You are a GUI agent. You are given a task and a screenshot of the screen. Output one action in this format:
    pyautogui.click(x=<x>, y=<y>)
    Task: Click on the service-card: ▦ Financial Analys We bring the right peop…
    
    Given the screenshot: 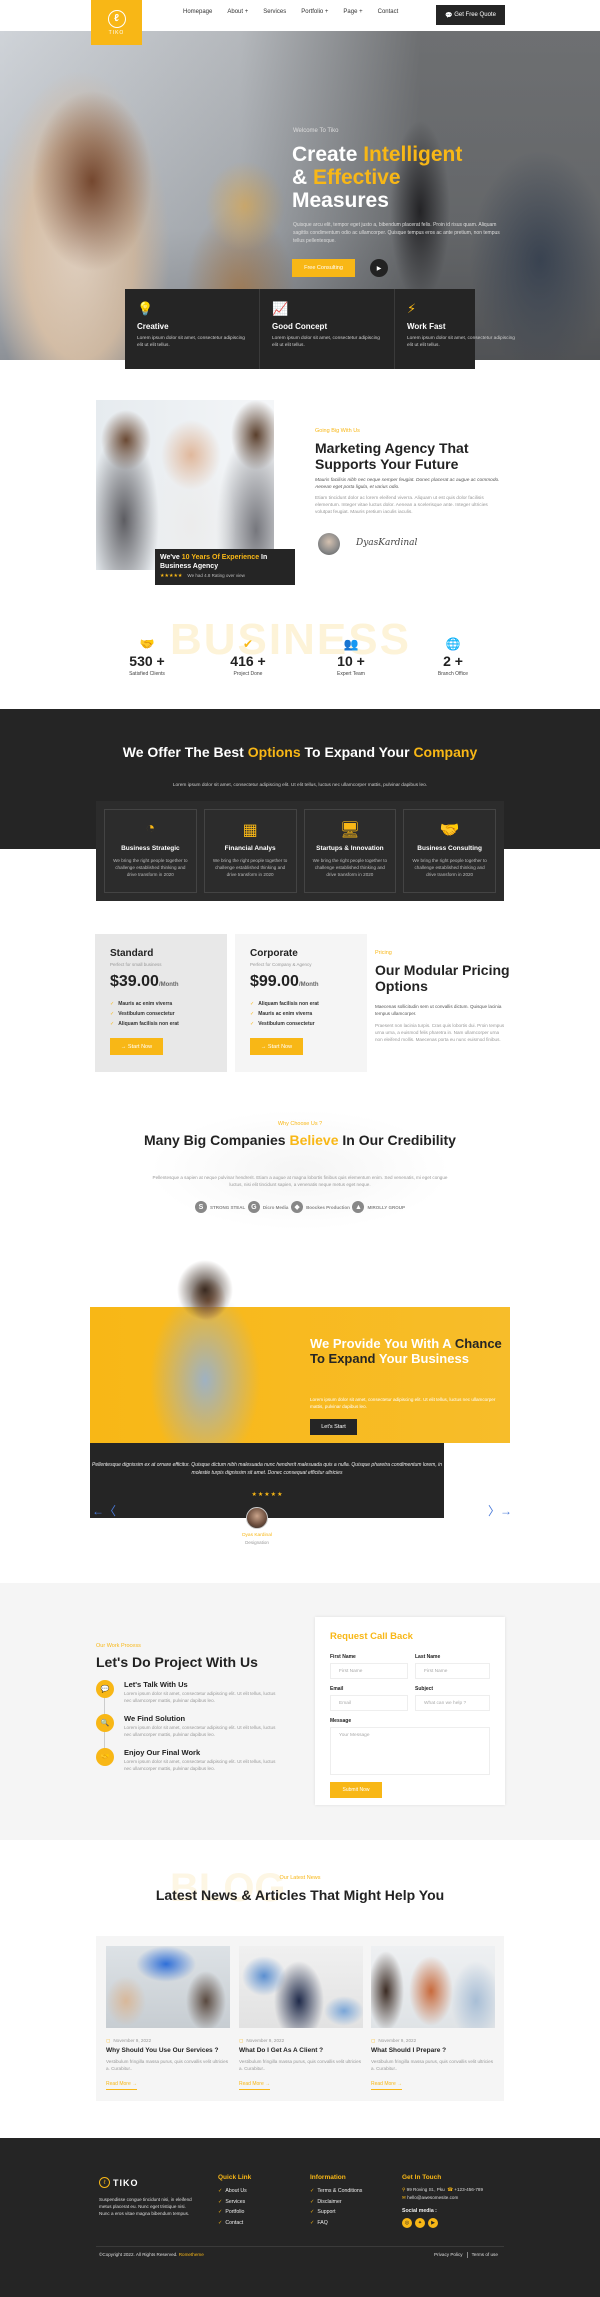 What is the action you would take?
    pyautogui.click(x=250, y=851)
    